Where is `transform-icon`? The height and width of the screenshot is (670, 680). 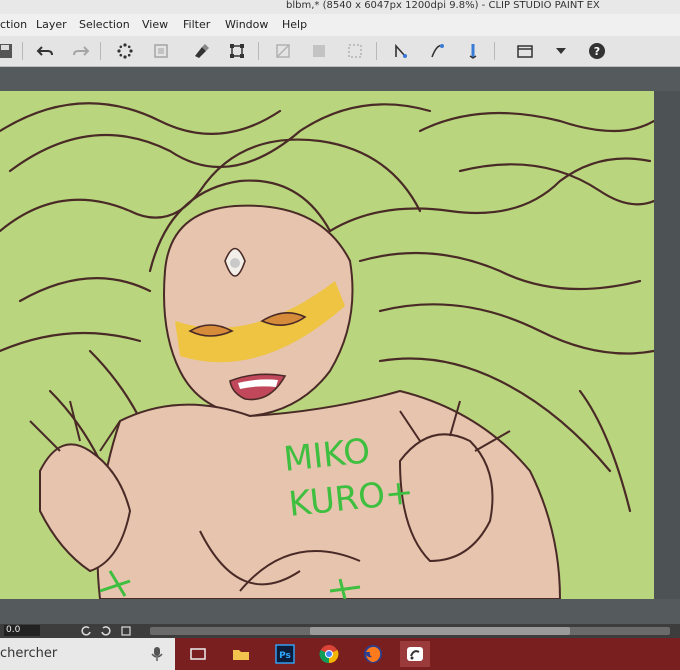 transform-icon is located at coordinates (161, 51).